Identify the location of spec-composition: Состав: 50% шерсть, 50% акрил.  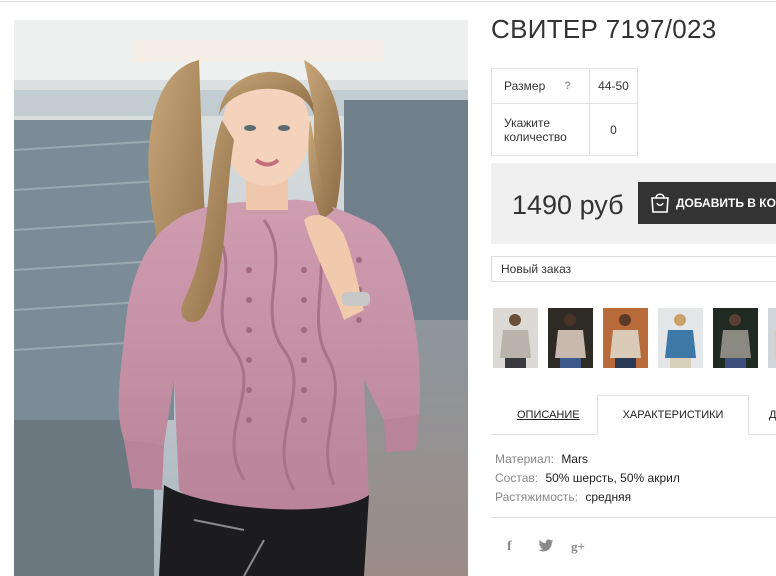
(587, 478).